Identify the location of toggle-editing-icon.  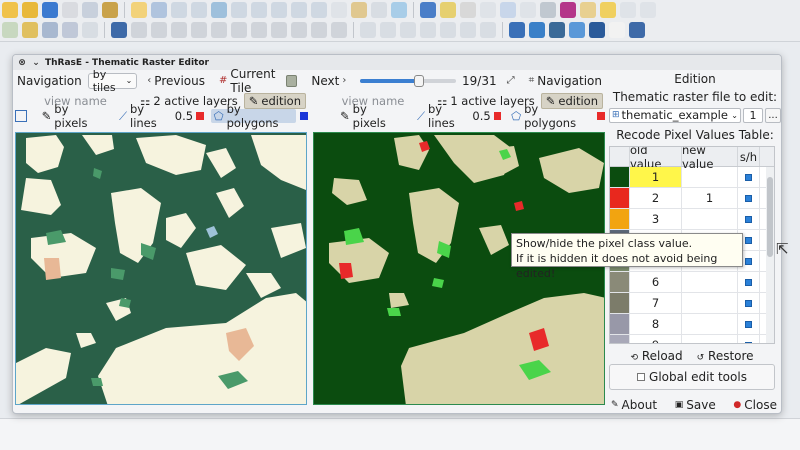
(159, 30).